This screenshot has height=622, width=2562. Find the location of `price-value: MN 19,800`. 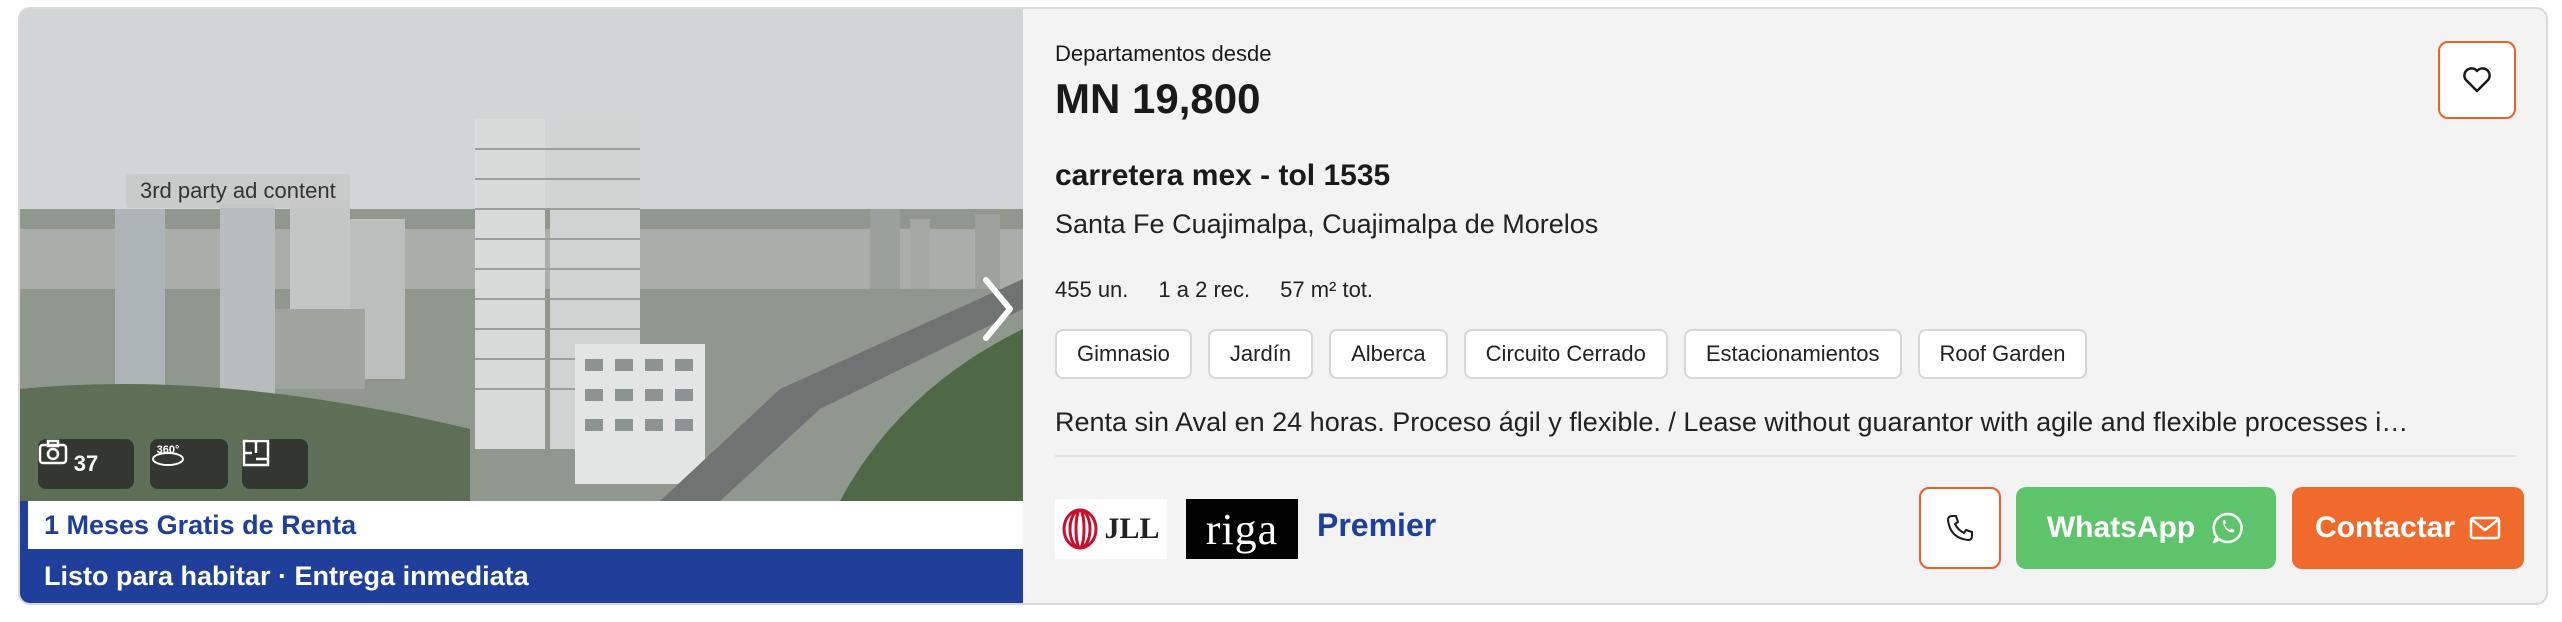

price-value: MN 19,800 is located at coordinates (1158, 98).